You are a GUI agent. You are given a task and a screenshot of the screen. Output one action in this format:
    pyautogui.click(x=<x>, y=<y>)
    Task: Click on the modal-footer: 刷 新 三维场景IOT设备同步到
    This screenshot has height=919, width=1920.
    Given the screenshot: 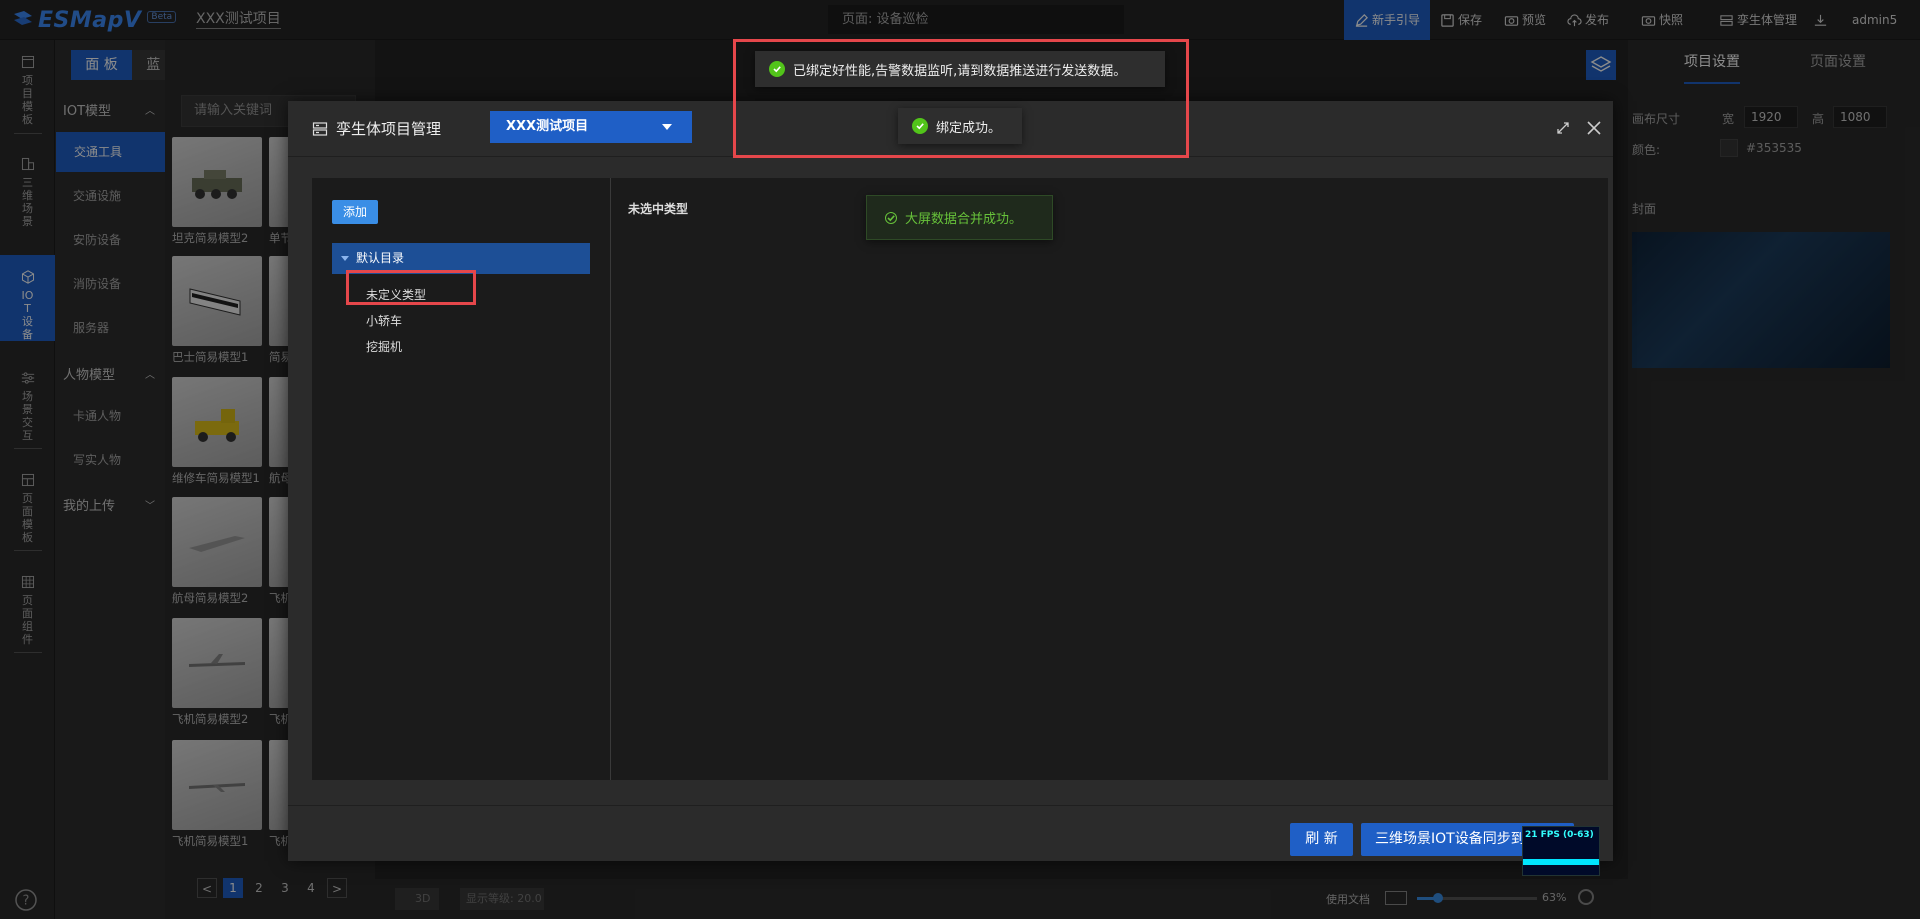 What is the action you would take?
    pyautogui.click(x=950, y=833)
    